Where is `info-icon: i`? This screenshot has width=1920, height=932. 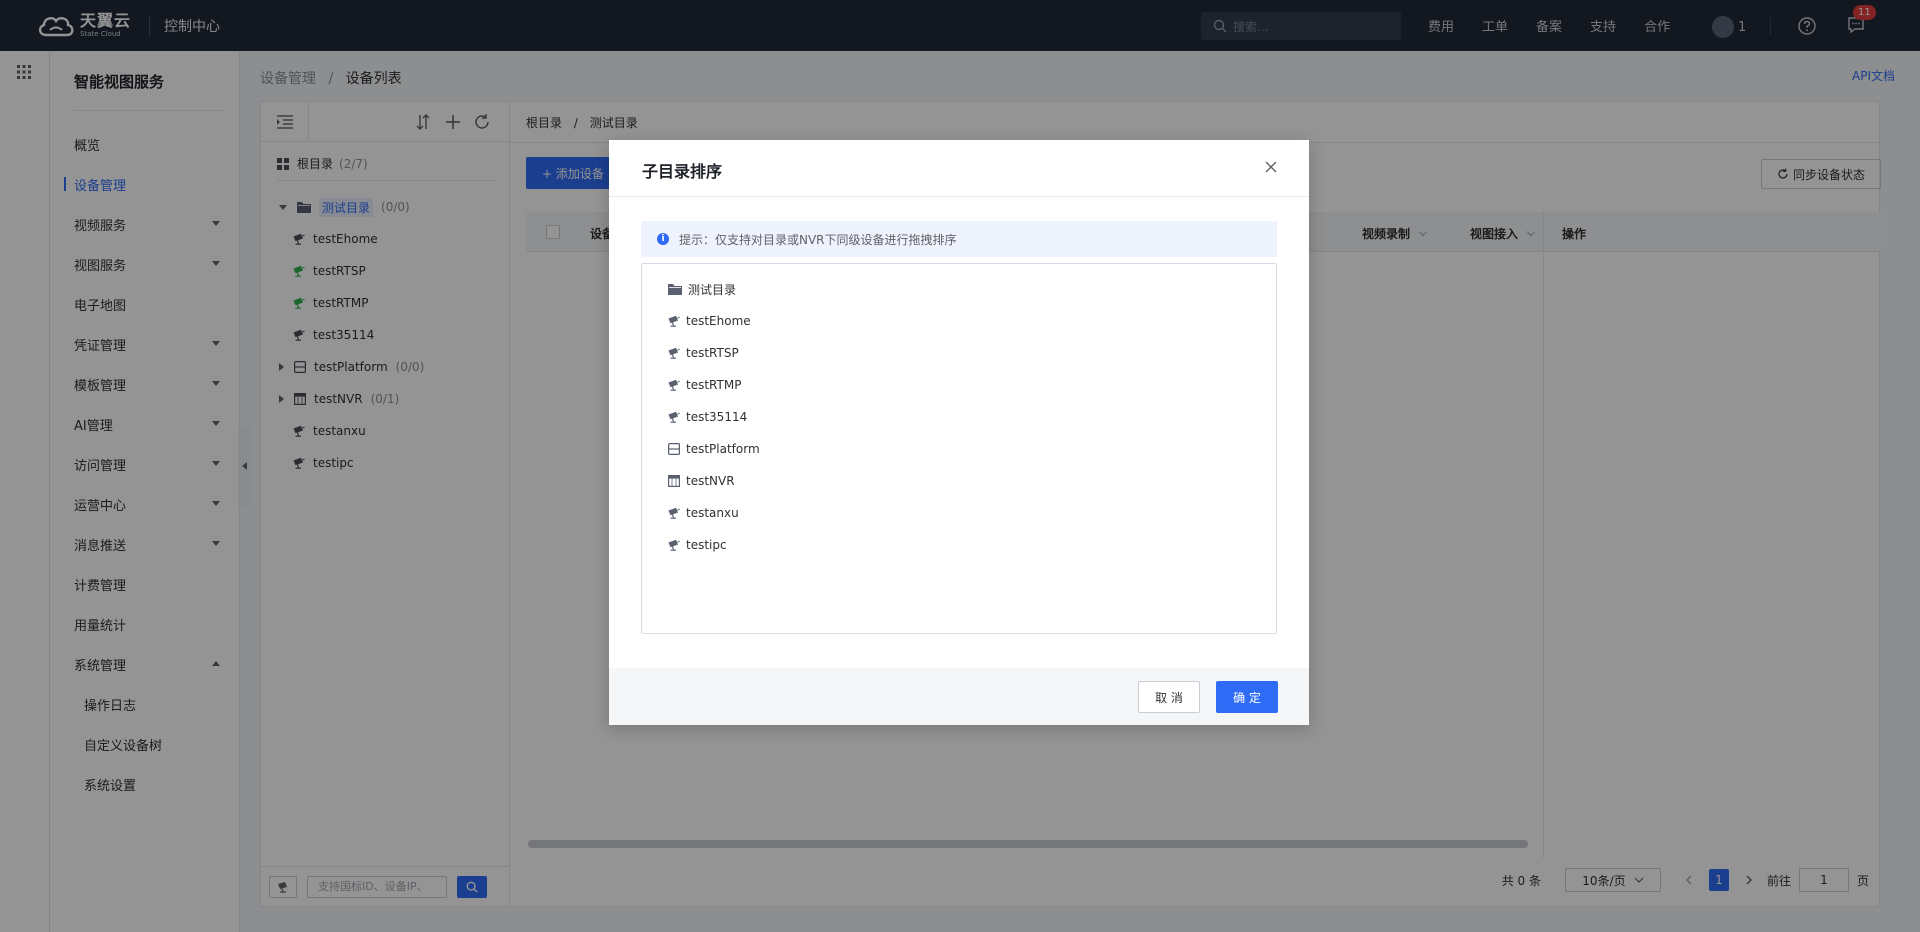
info-icon: i is located at coordinates (663, 239).